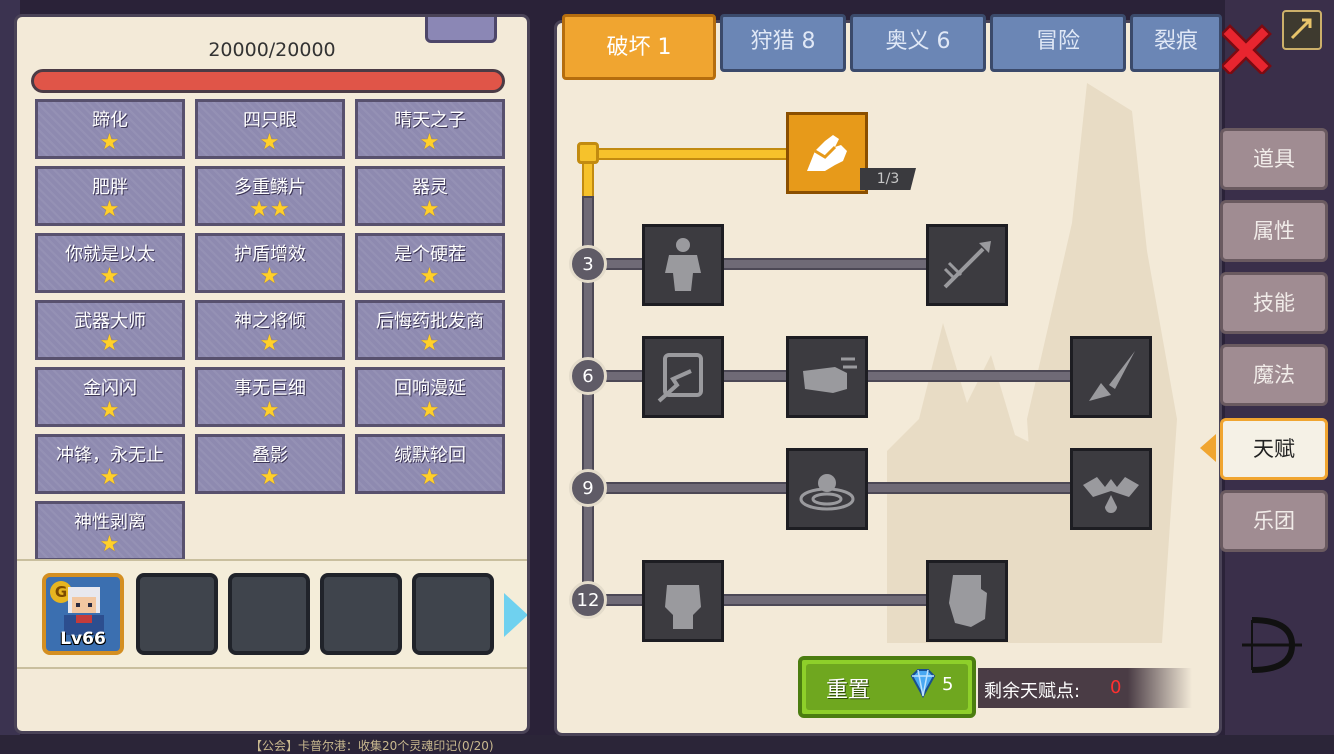  I want to click on reset-cost: 5, so click(948, 684).